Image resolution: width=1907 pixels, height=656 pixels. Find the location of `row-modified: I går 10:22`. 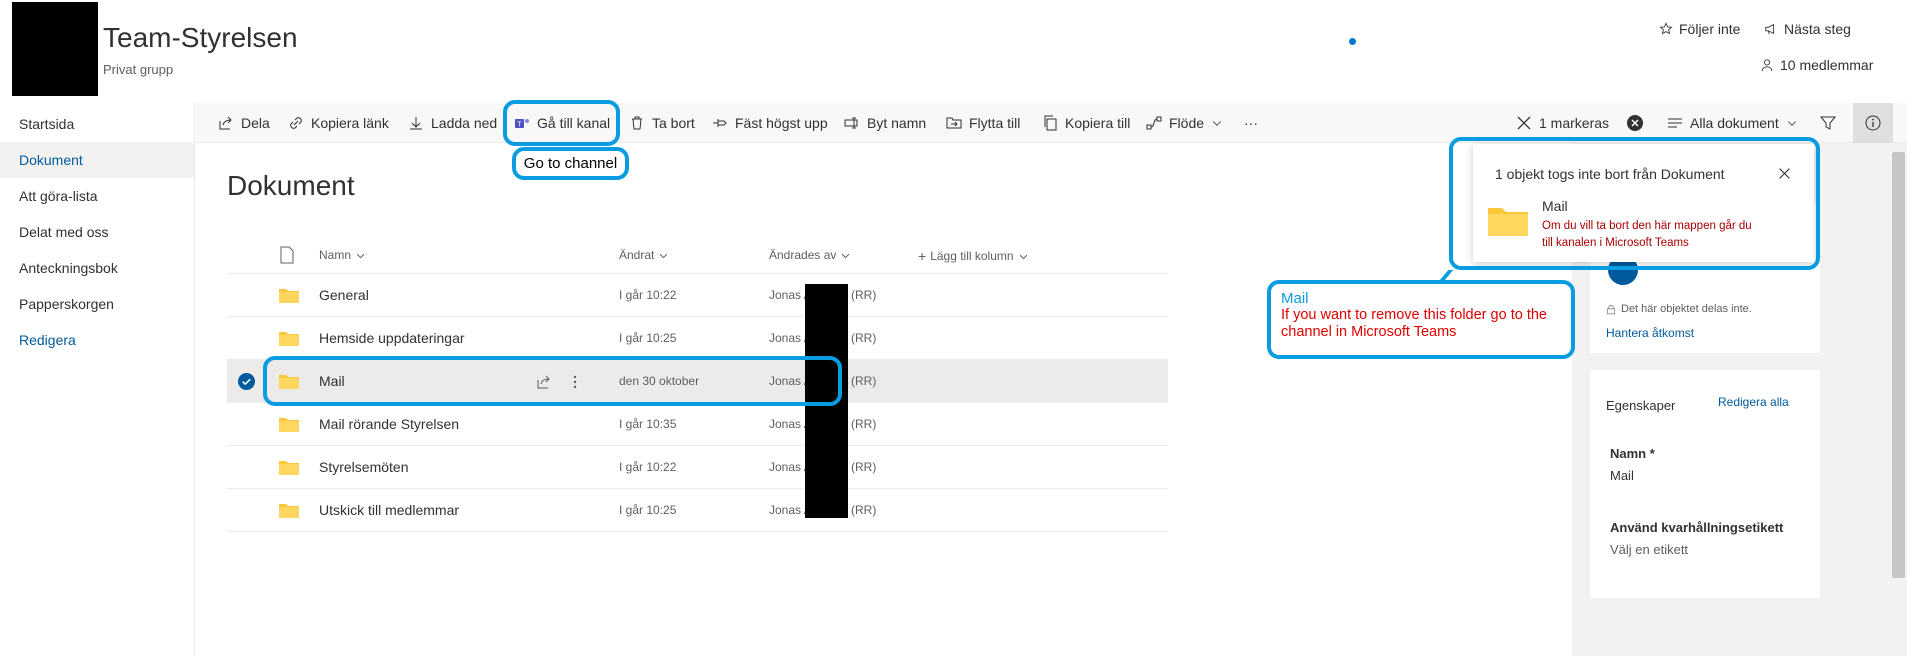

row-modified: I går 10:22 is located at coordinates (648, 467).